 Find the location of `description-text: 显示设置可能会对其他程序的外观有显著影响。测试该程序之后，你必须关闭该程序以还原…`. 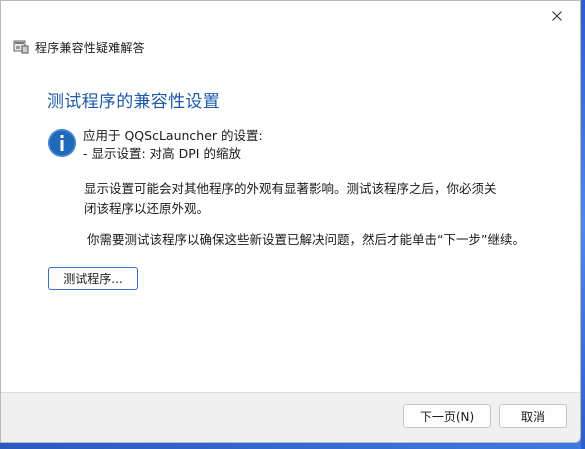

description-text: 显示设置可能会对其他程序的外观有显著影响。测试该程序之后，你必须关闭该程序以还原… is located at coordinates (290, 198).